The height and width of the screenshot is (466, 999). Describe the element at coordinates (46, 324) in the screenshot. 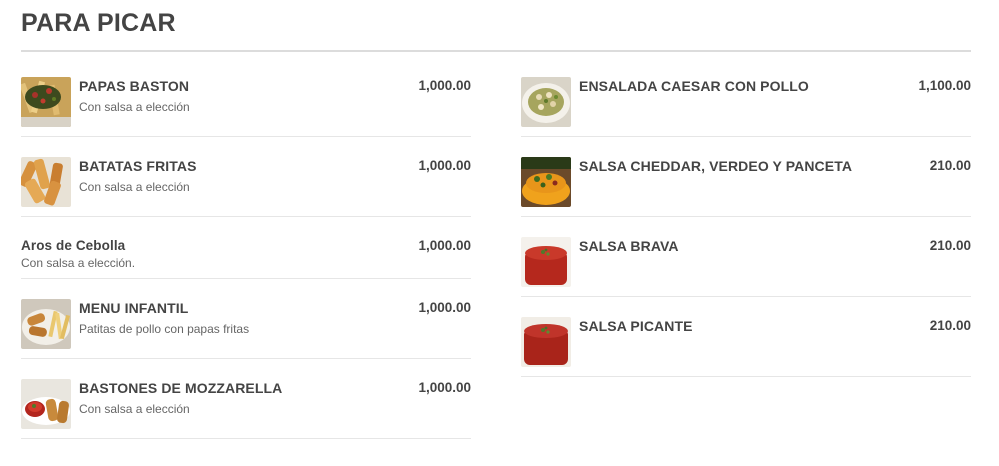

I see `chicken-fingers-photo` at that location.